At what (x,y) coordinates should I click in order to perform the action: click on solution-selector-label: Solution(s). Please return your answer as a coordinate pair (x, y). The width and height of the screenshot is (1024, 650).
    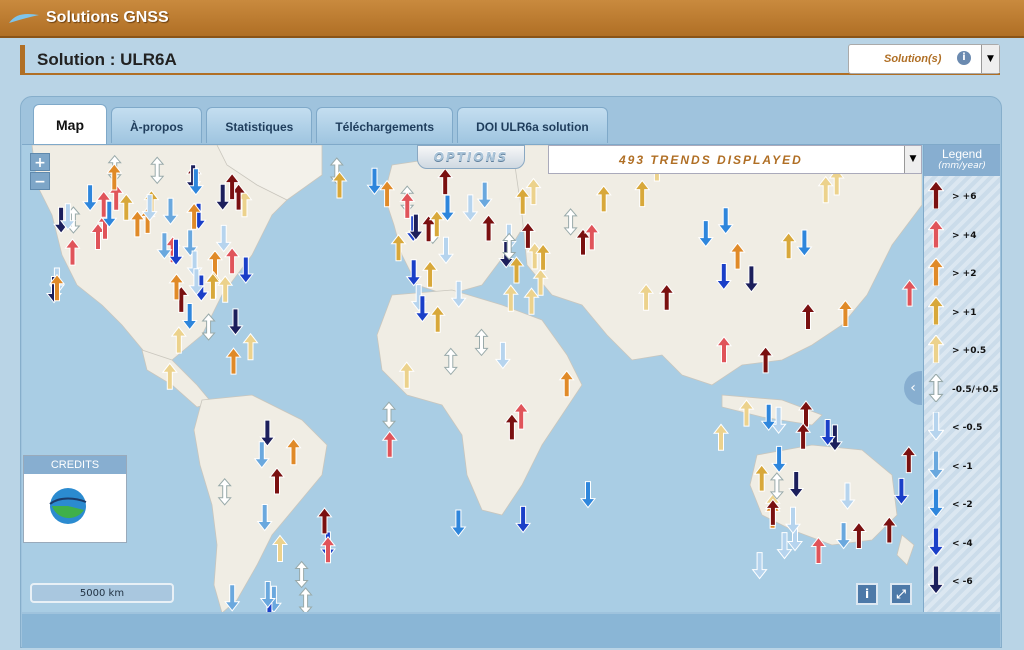
    Looking at the image, I should click on (913, 59).